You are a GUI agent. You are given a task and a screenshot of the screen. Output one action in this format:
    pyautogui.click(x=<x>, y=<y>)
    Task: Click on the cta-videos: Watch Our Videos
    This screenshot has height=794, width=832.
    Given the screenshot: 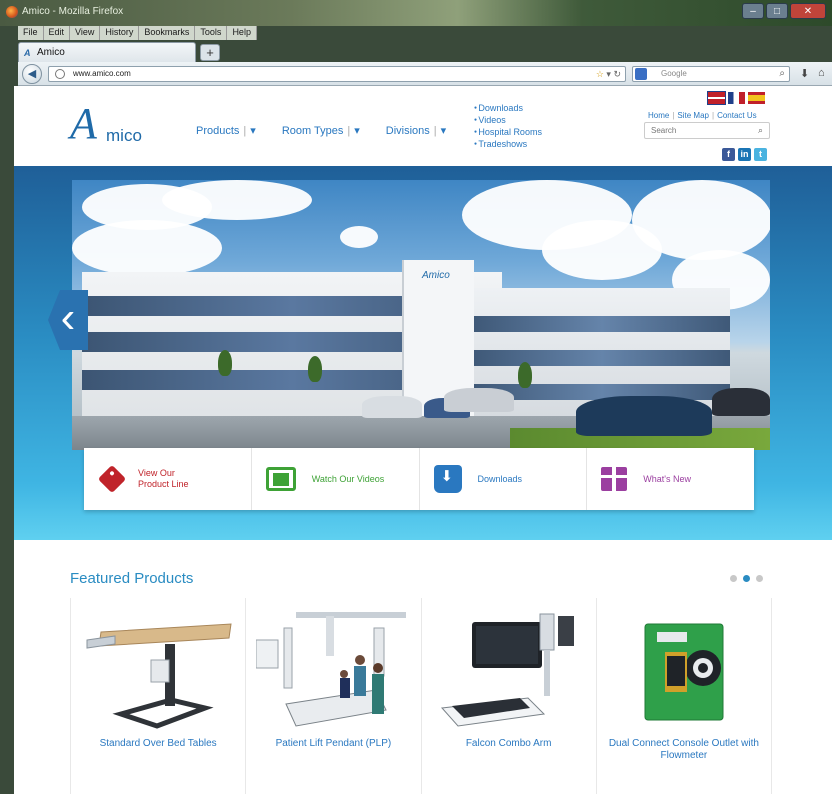 What is the action you would take?
    pyautogui.click(x=336, y=479)
    